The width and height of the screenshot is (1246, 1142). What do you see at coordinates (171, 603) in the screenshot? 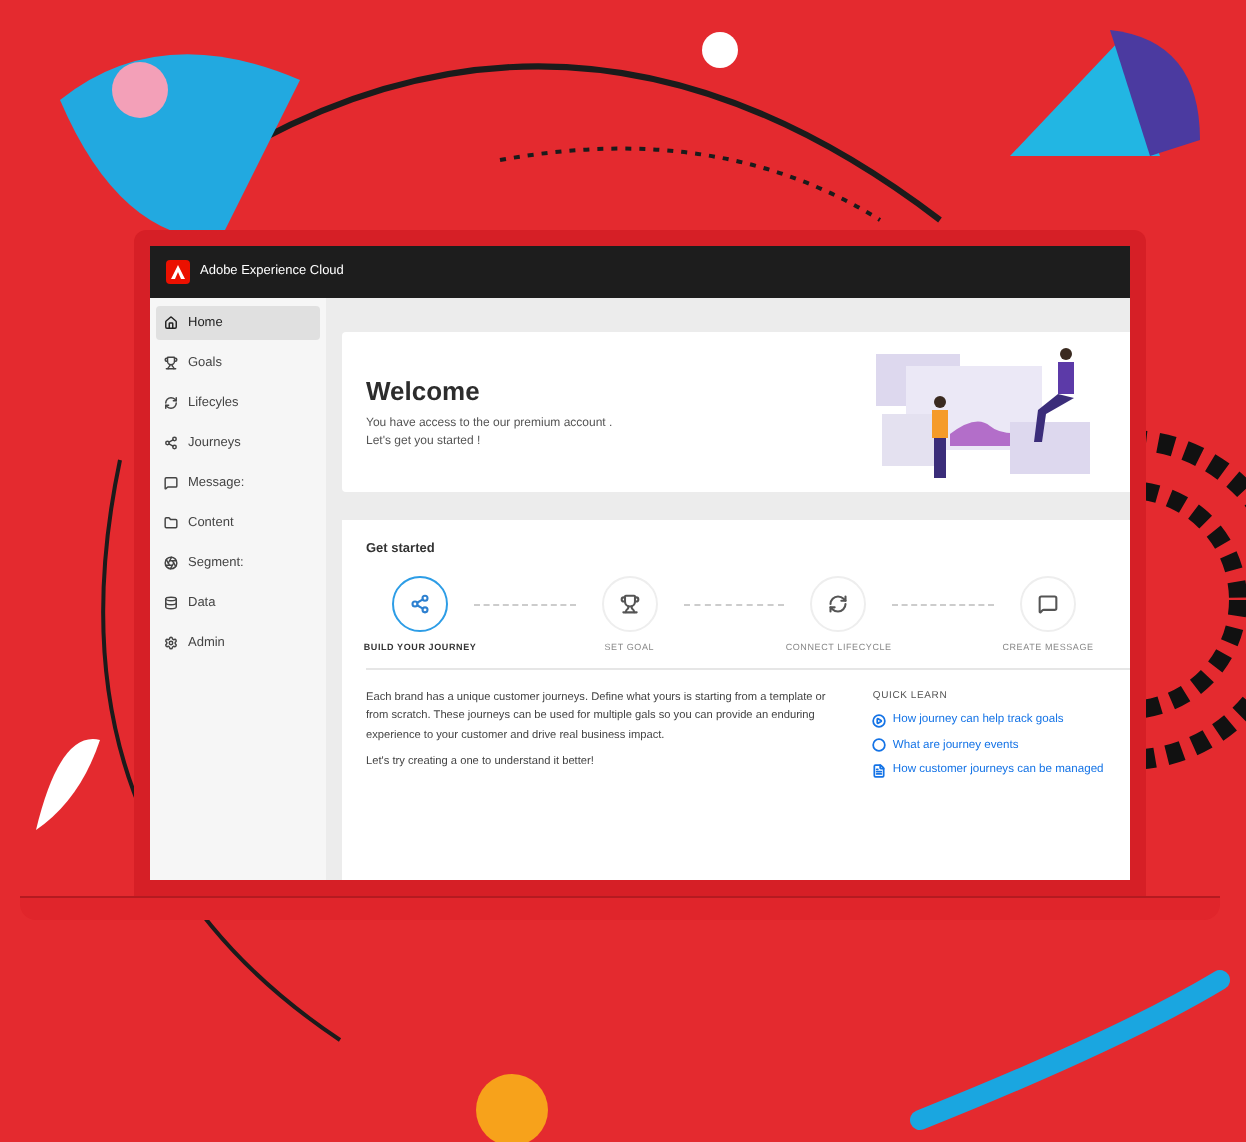
I see `database-icon` at bounding box center [171, 603].